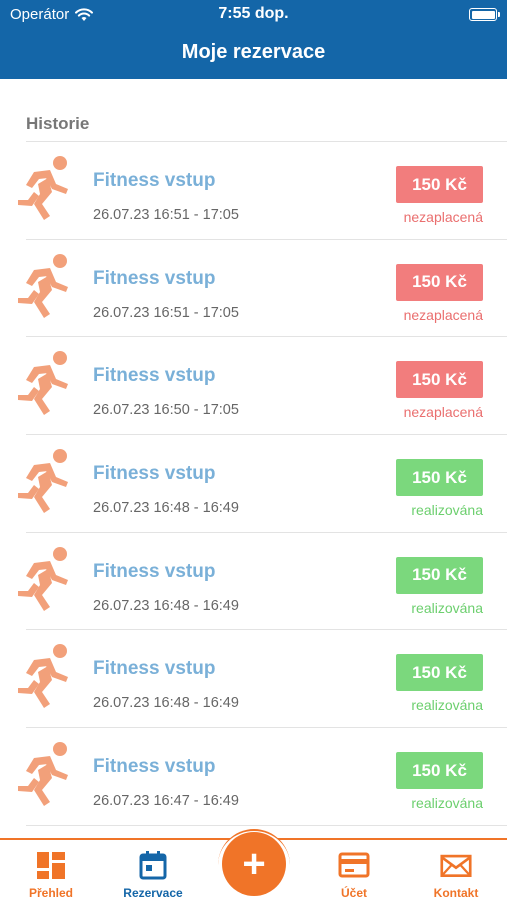 Image resolution: width=507 pixels, height=900 pixels. What do you see at coordinates (354, 865) in the screenshot?
I see `card-icon` at bounding box center [354, 865].